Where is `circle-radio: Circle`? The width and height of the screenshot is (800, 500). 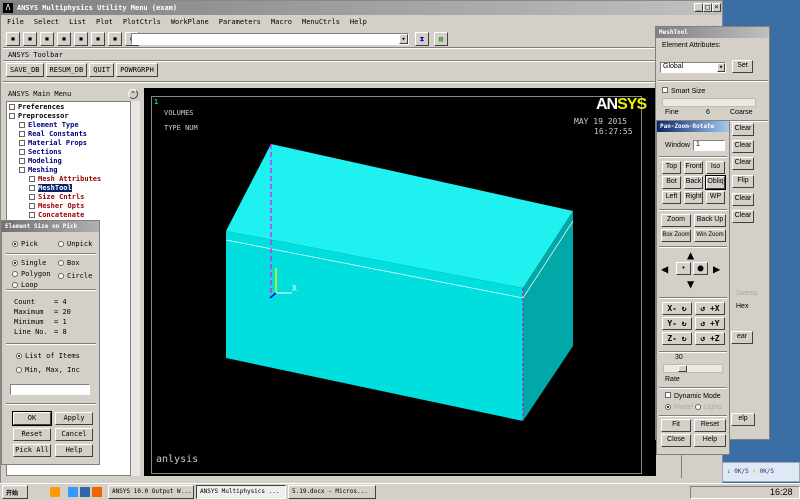
circle-radio: Circle is located at coordinates (75, 276).